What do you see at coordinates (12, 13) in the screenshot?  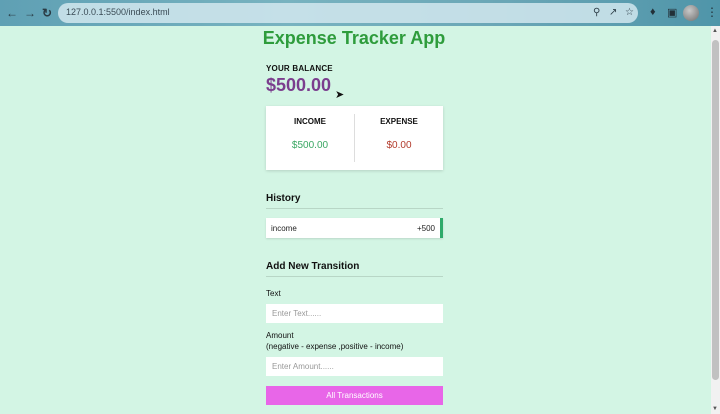 I see `back-icon: ←` at bounding box center [12, 13].